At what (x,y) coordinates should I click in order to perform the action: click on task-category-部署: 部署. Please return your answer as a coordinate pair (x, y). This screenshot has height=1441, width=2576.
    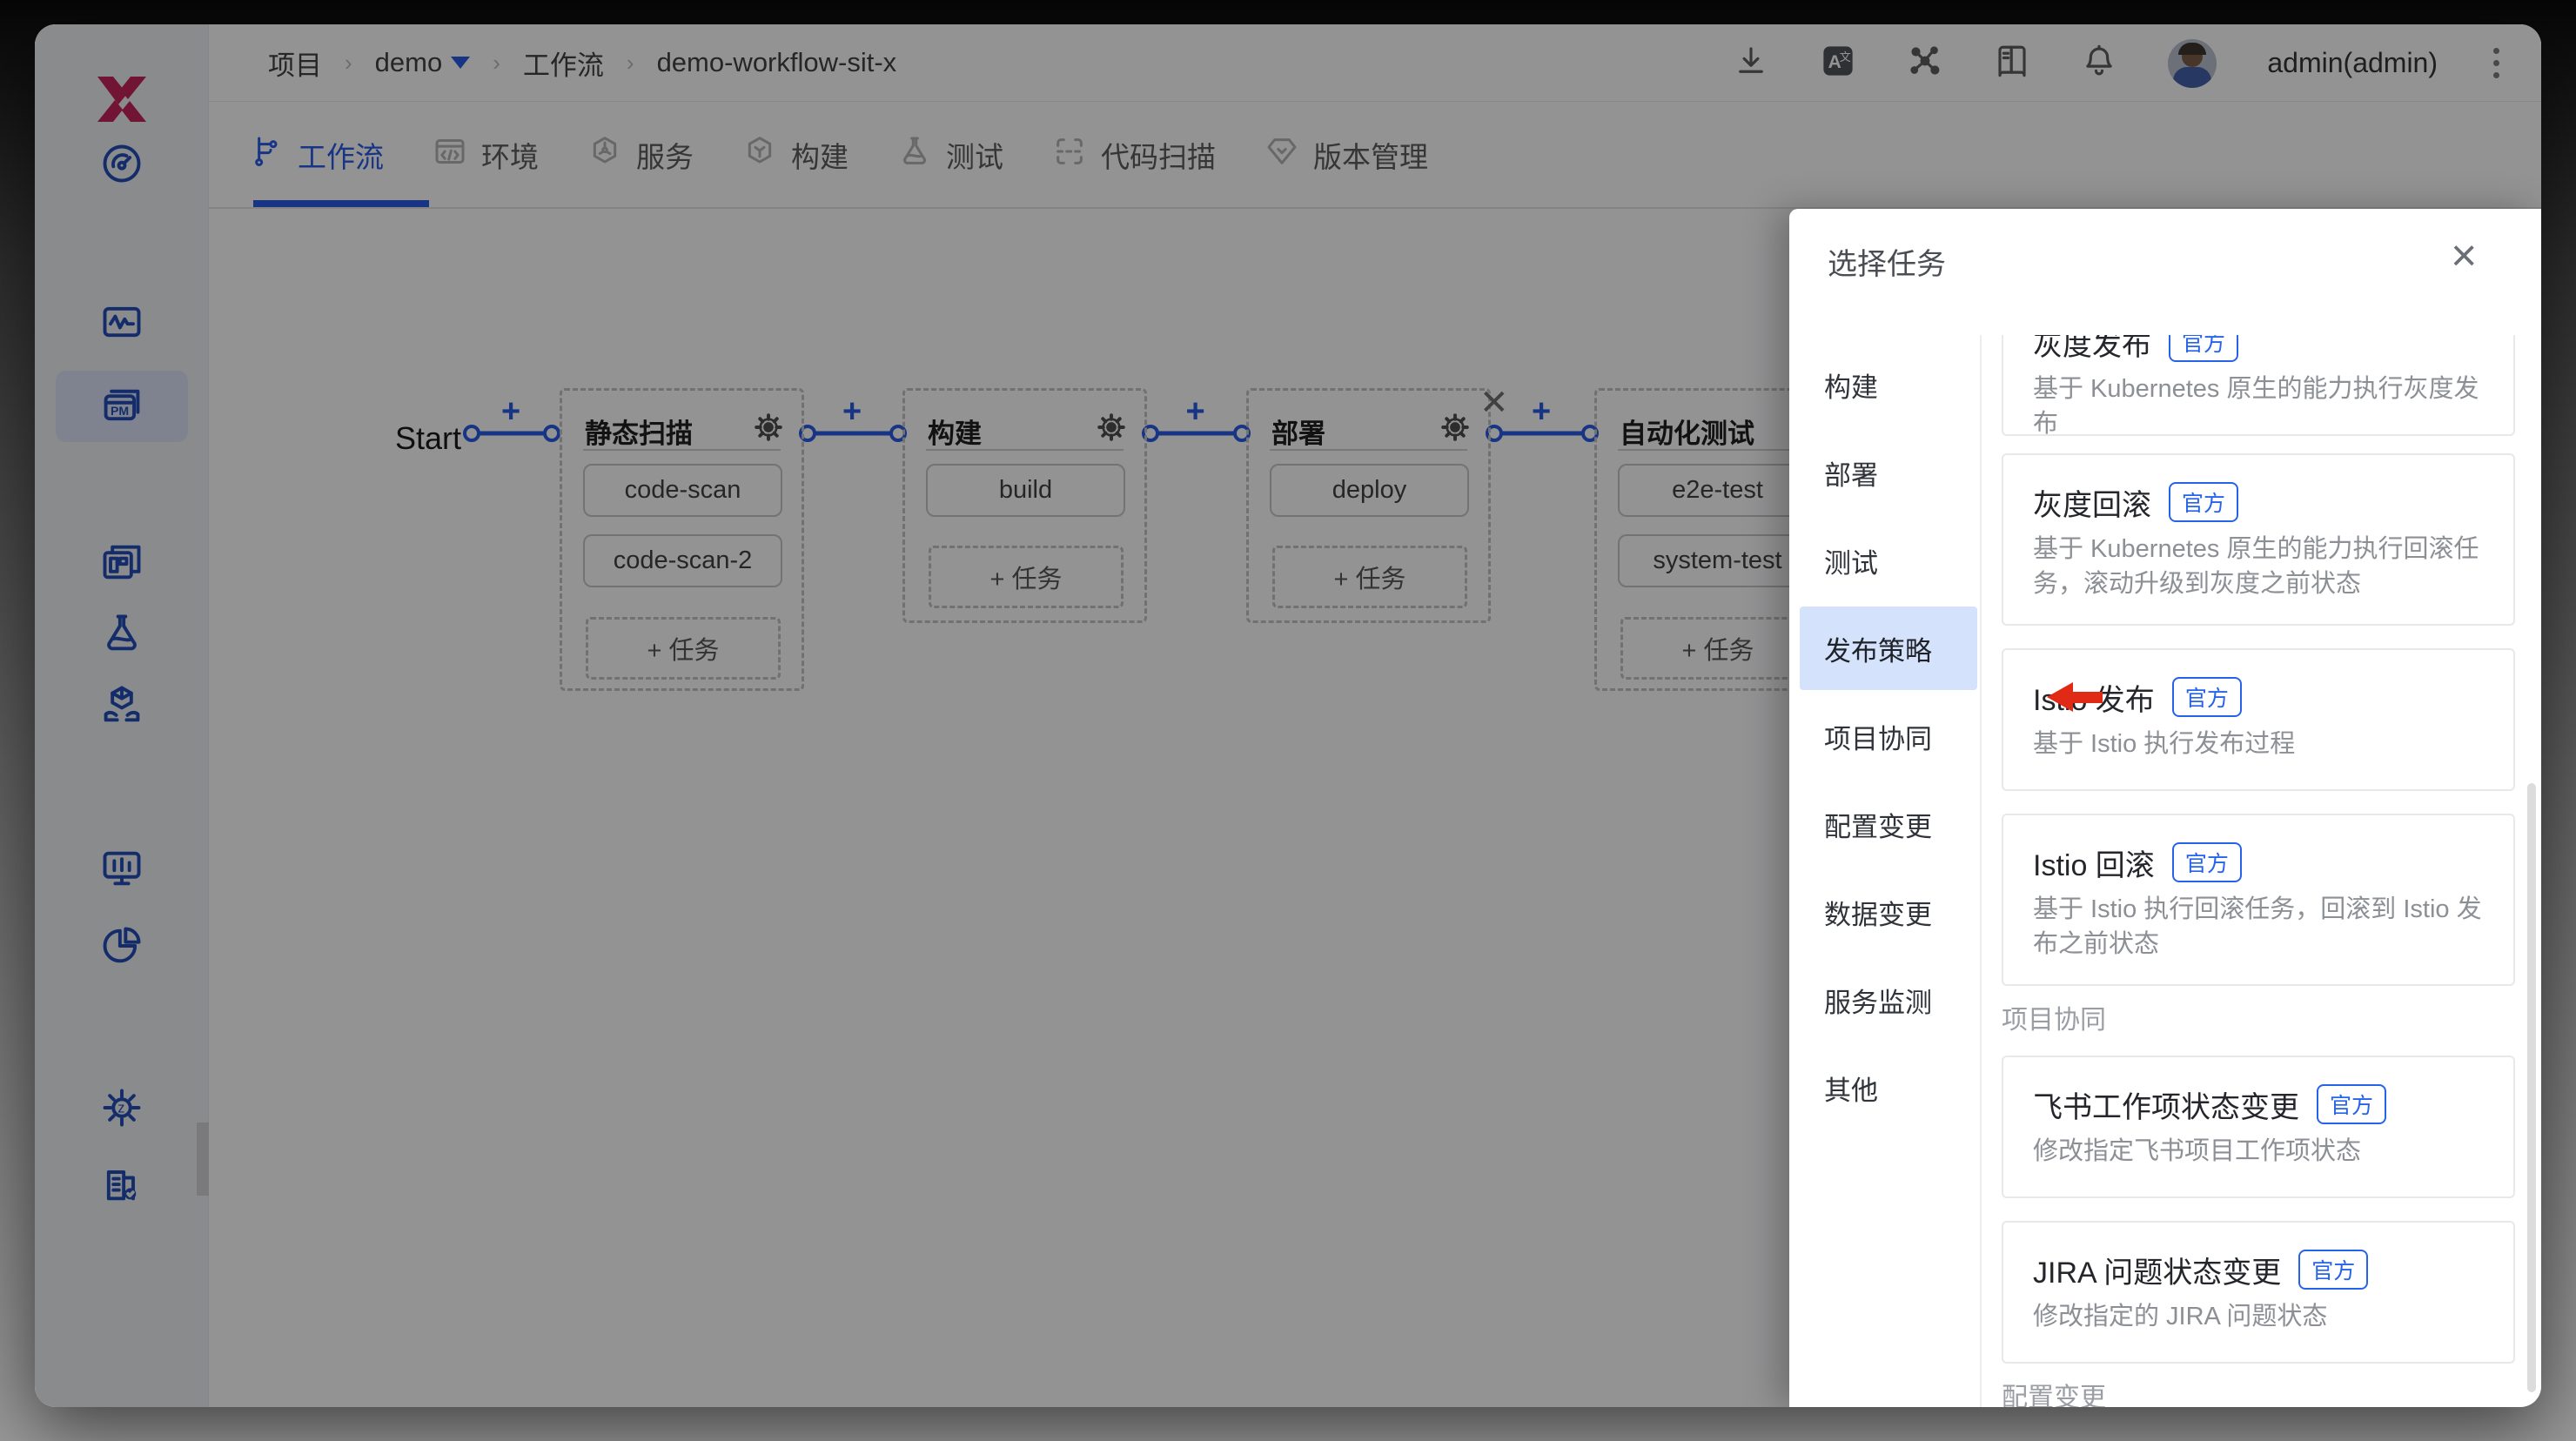
    Looking at the image, I should click on (1888, 472).